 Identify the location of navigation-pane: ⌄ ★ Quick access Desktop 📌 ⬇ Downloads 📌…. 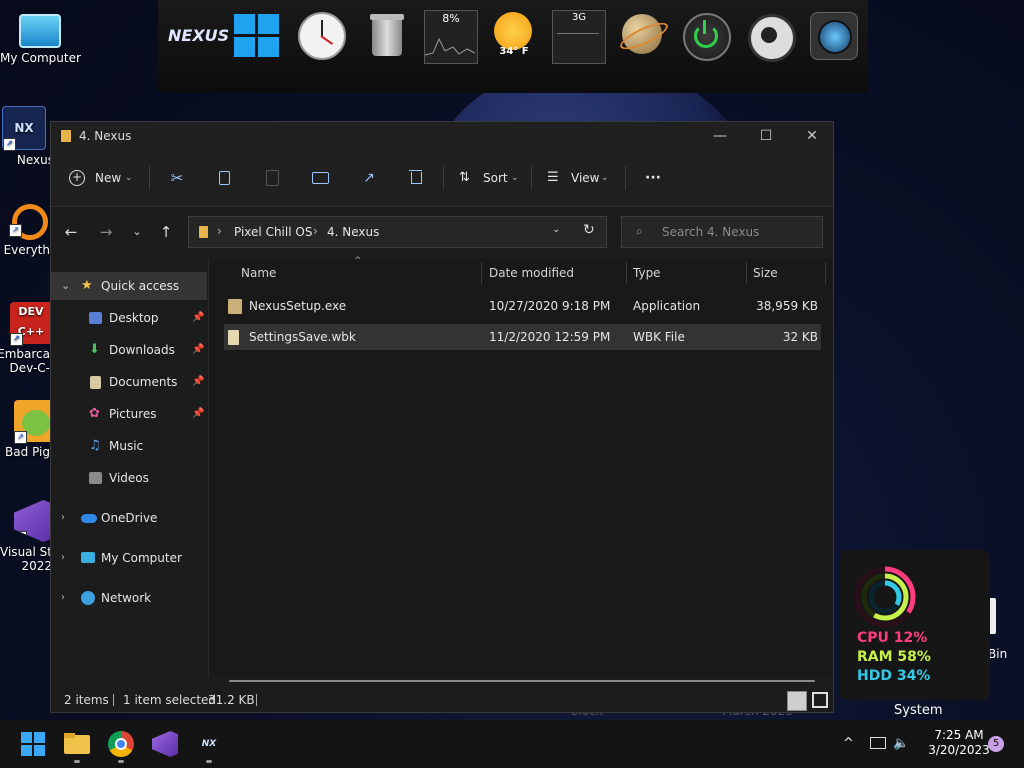
(130, 468).